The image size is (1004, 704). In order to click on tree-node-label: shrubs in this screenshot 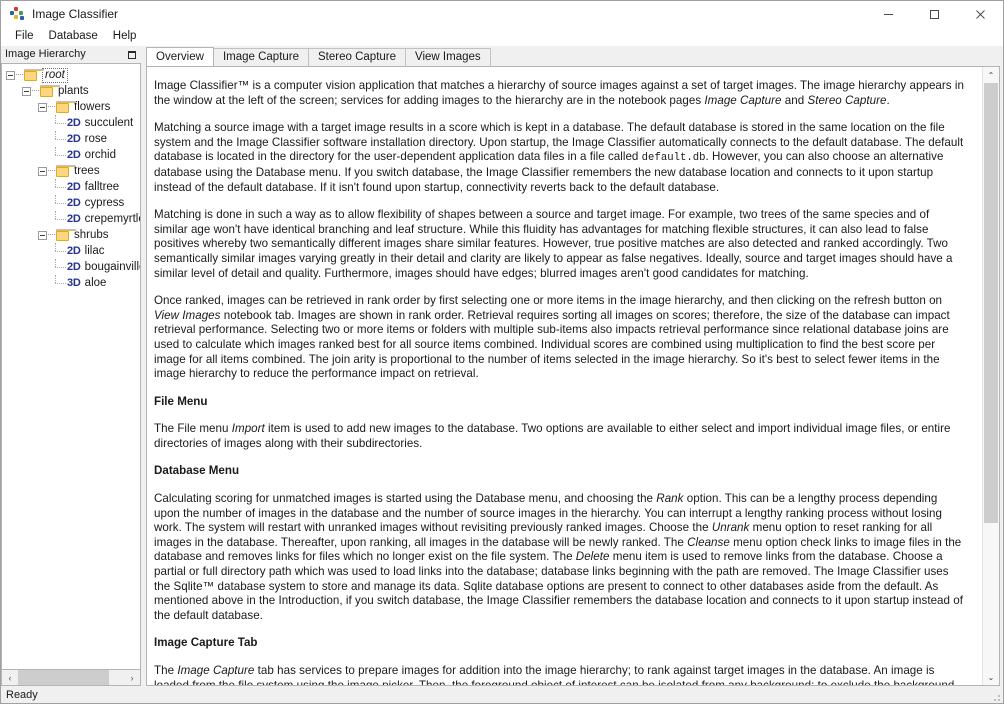, I will do `click(91, 234)`.